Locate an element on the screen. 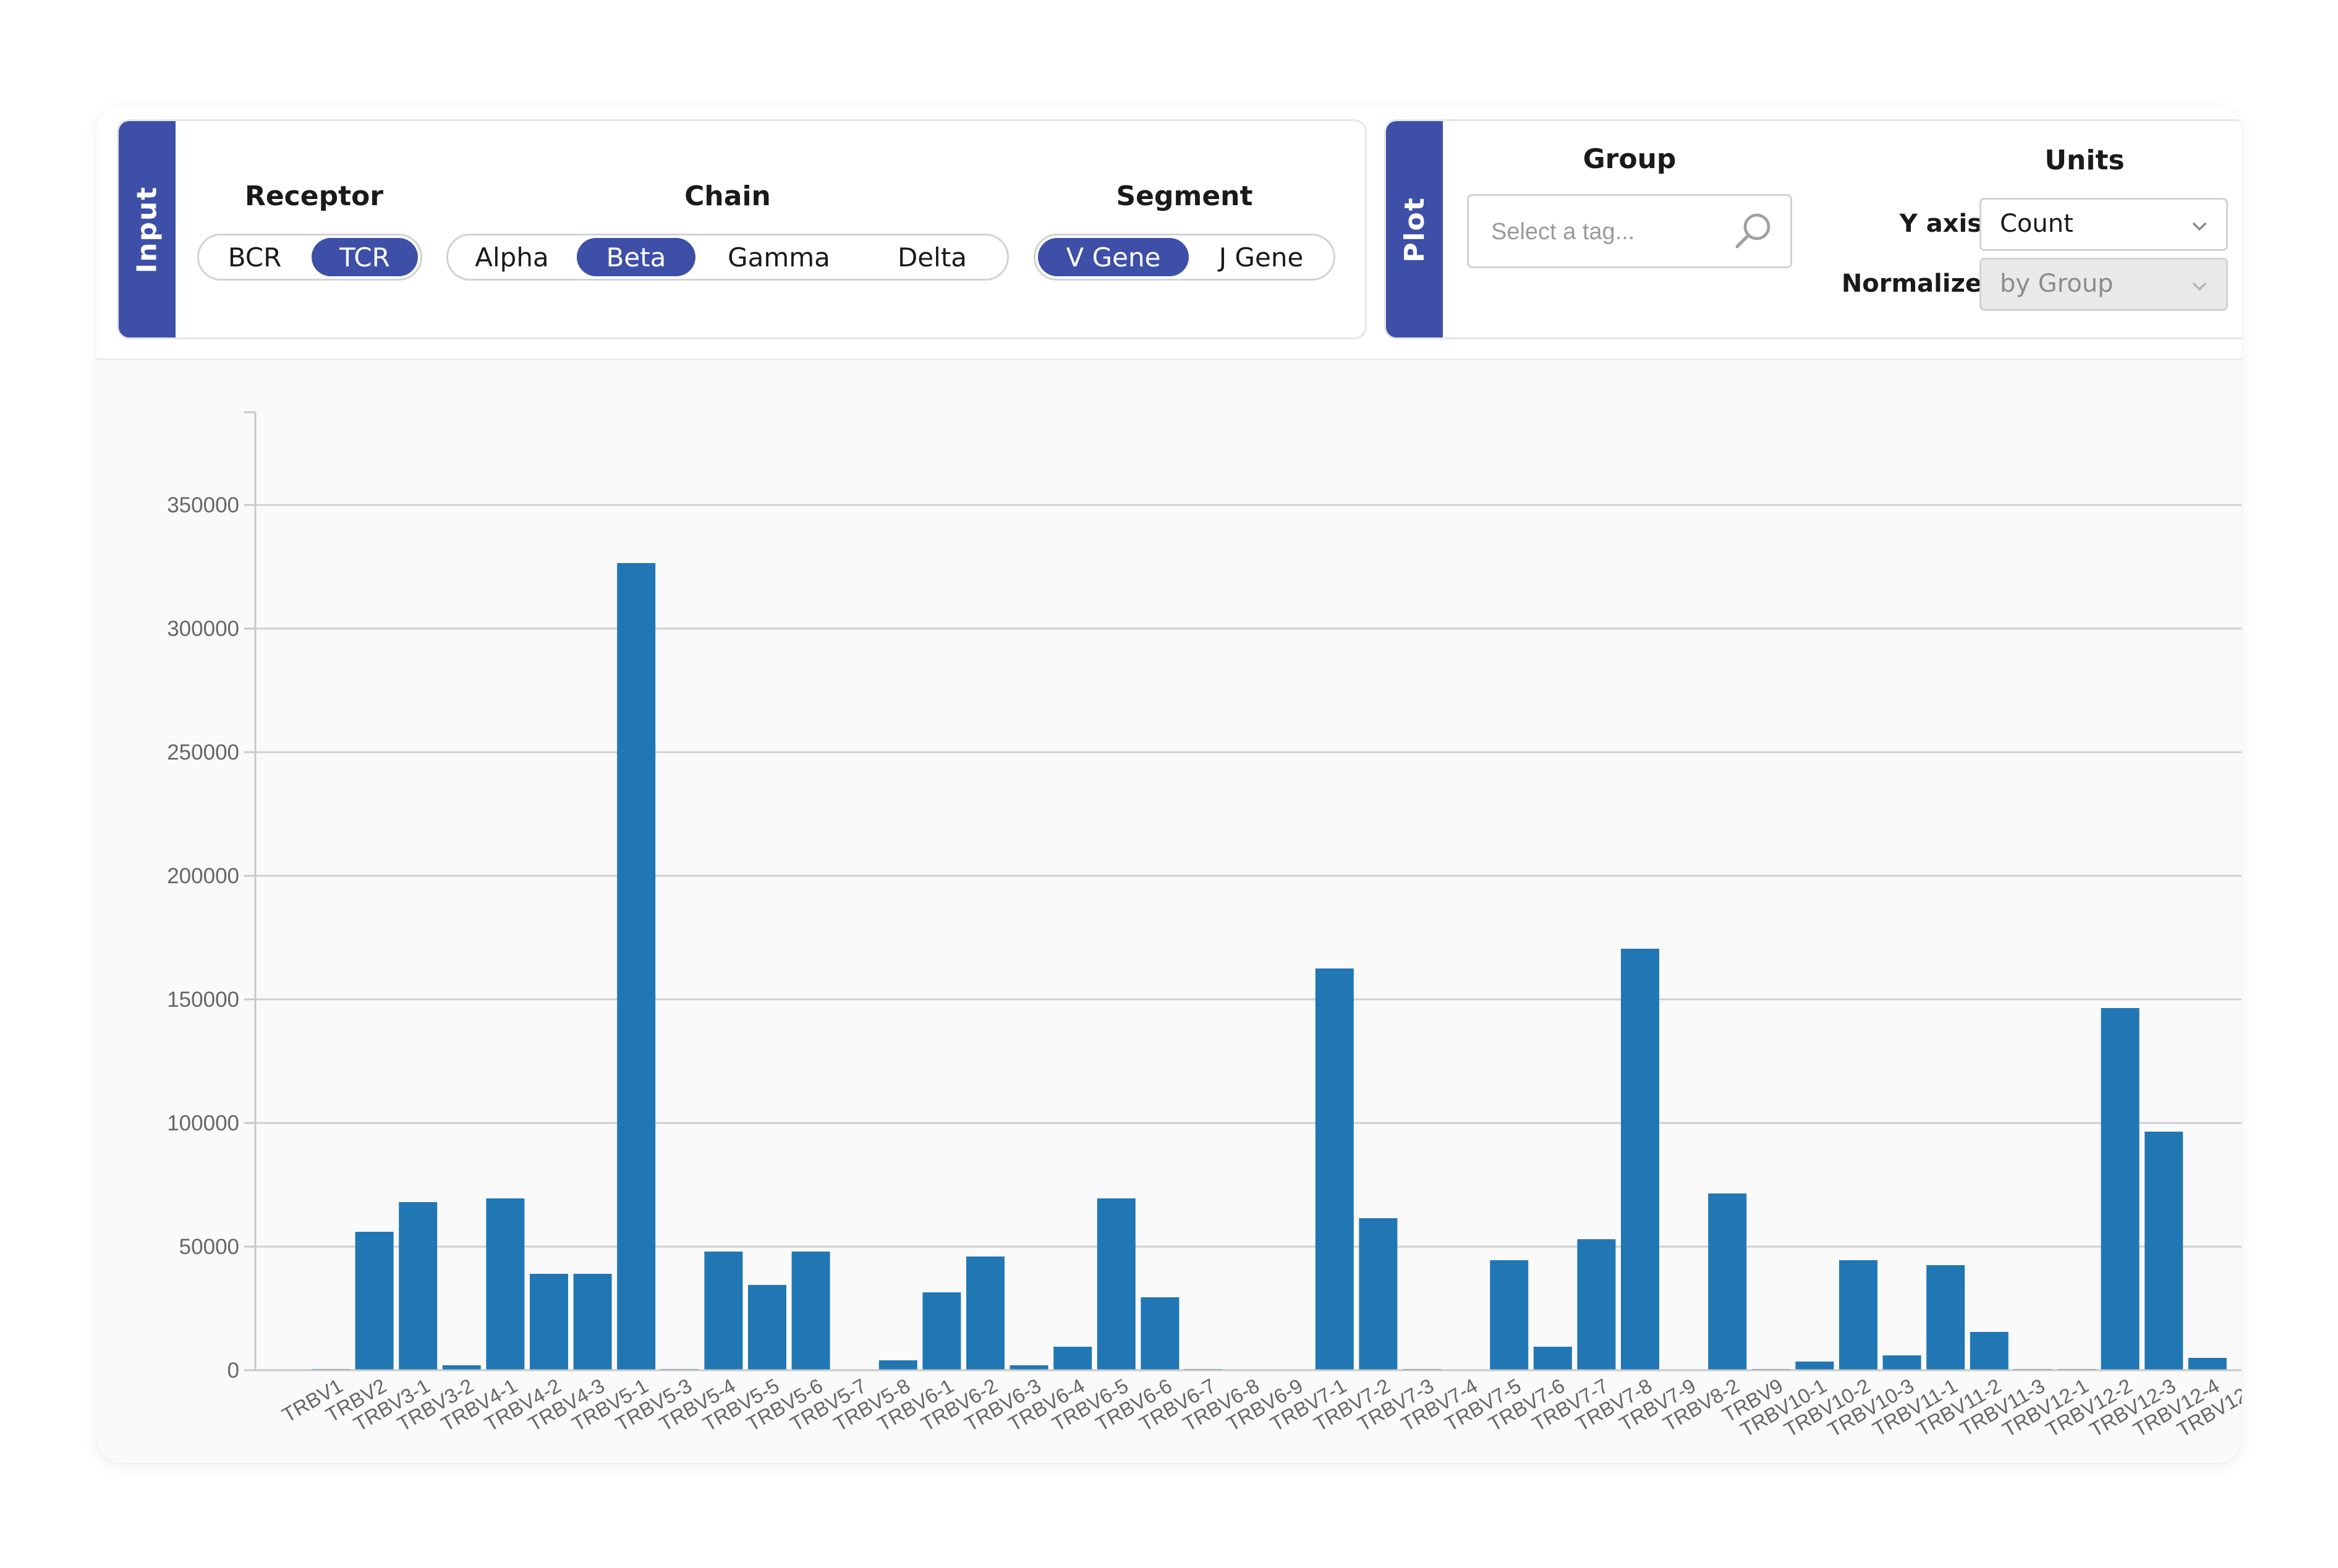 The width and height of the screenshot is (2338, 1568). y-tick-label: 150000 is located at coordinates (203, 1000).